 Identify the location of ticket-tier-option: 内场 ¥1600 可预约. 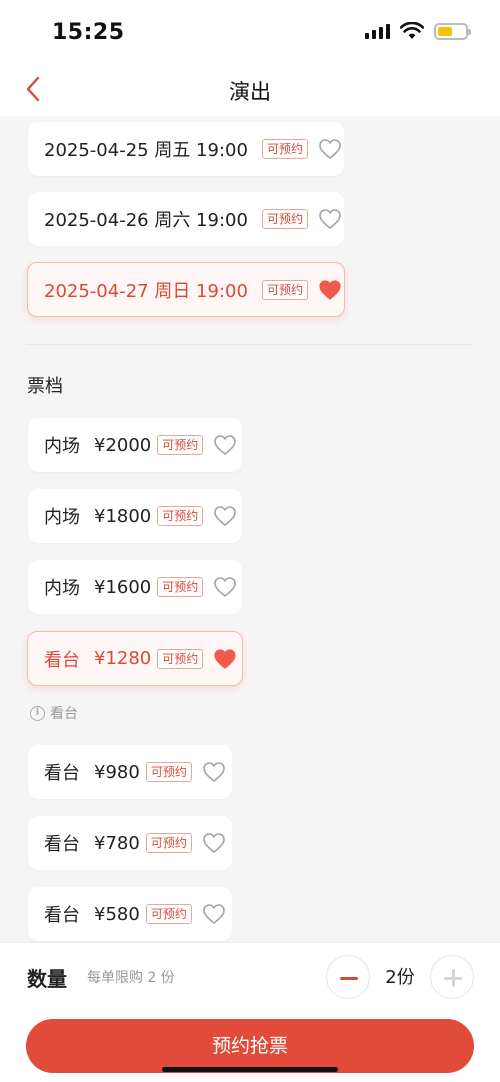
(135, 587).